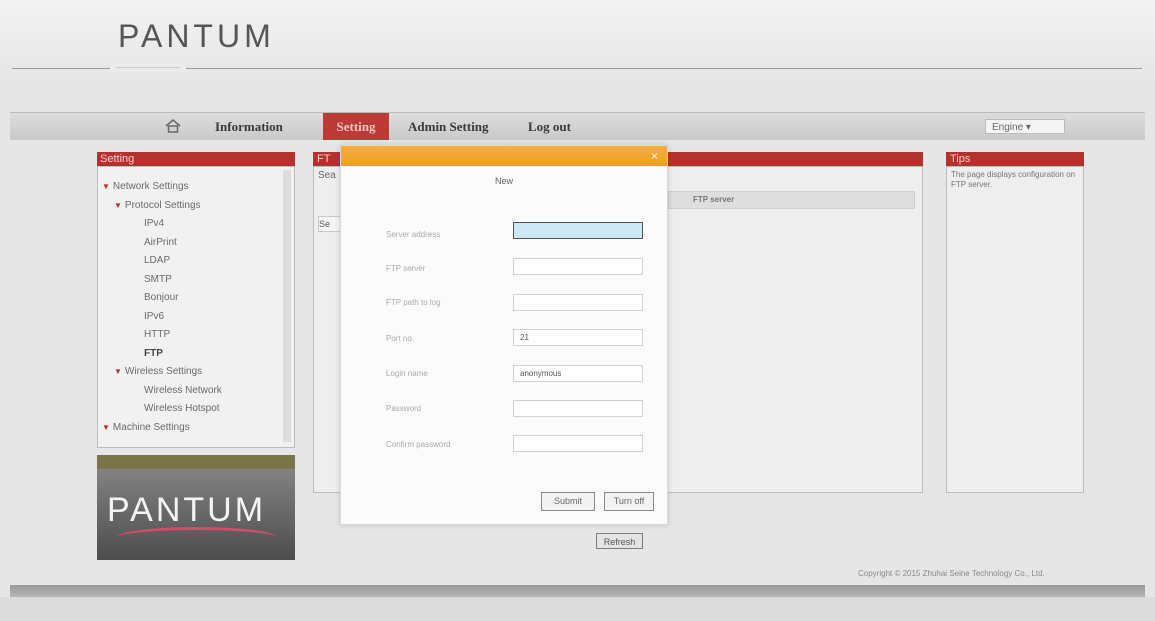  Describe the element at coordinates (196, 462) in the screenshot. I see `banner-strip` at that location.